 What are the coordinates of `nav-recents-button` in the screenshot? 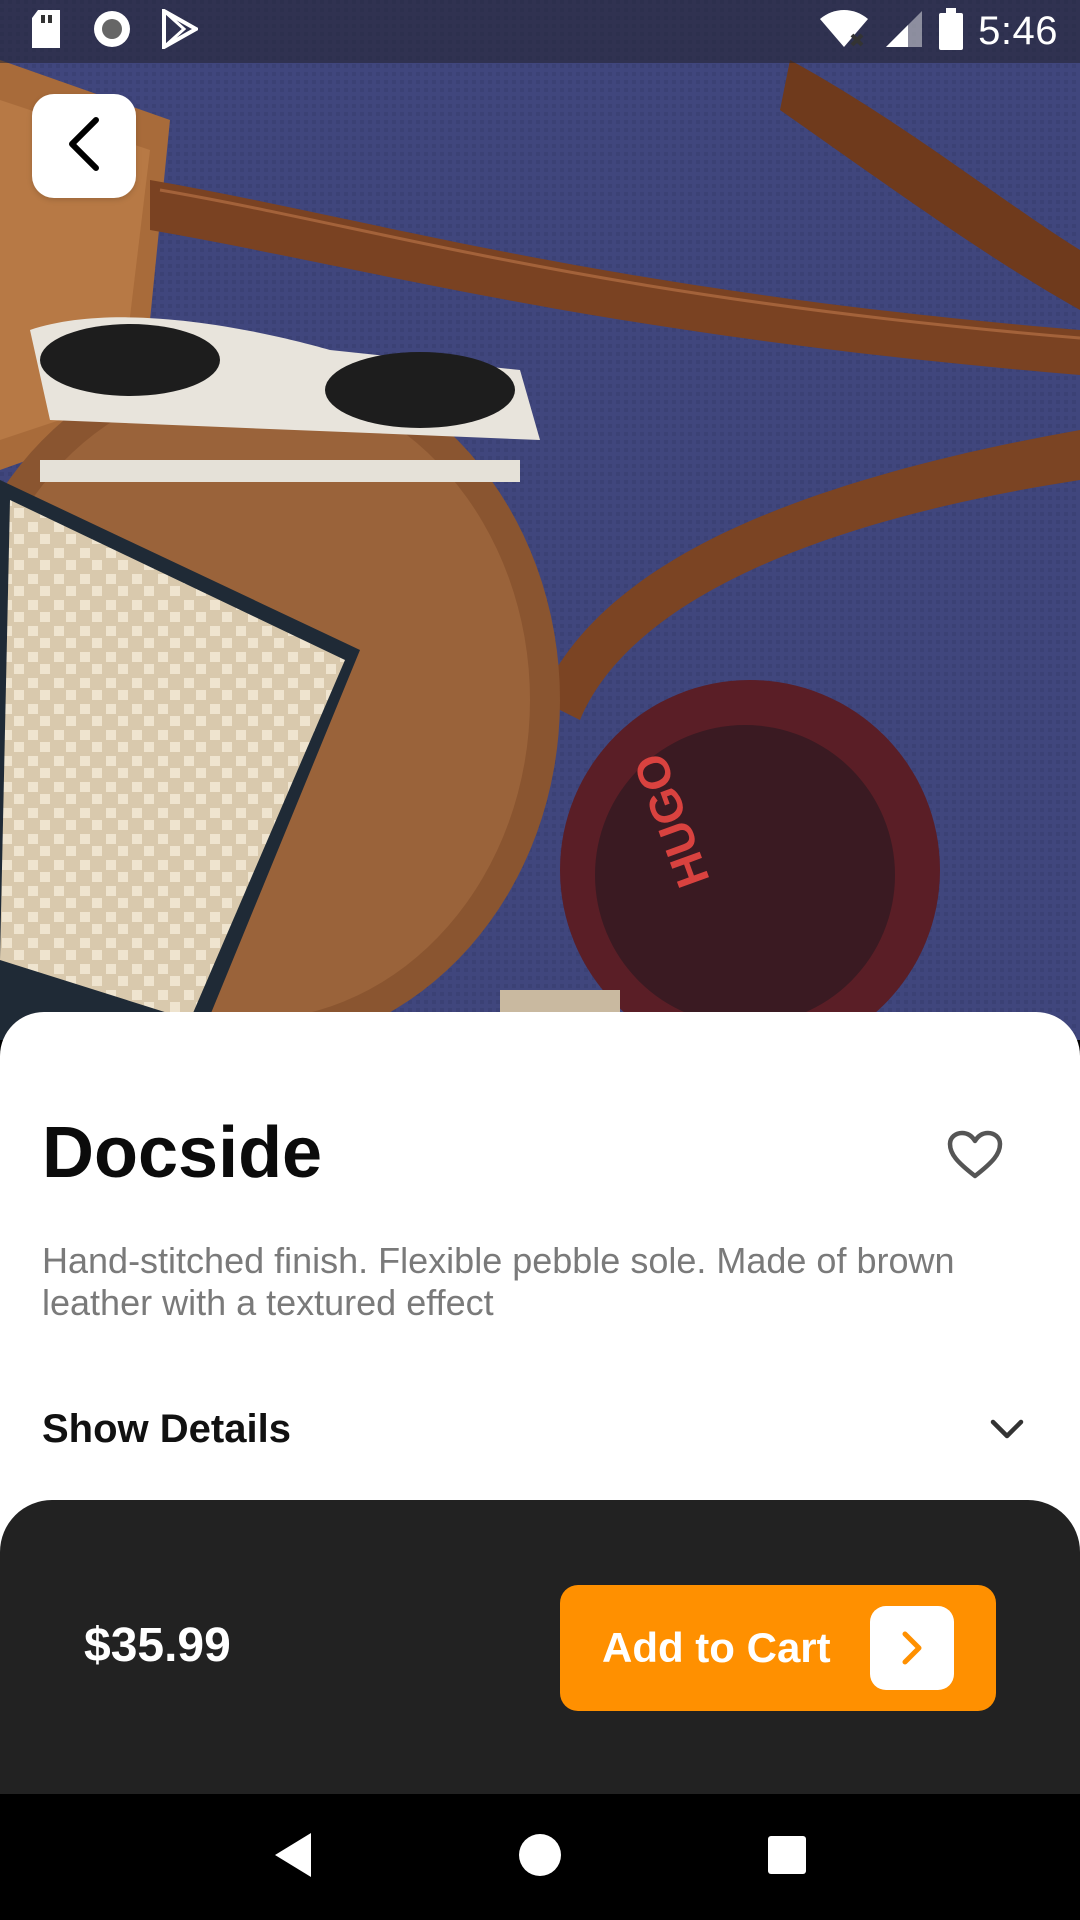 It's located at (787, 1857).